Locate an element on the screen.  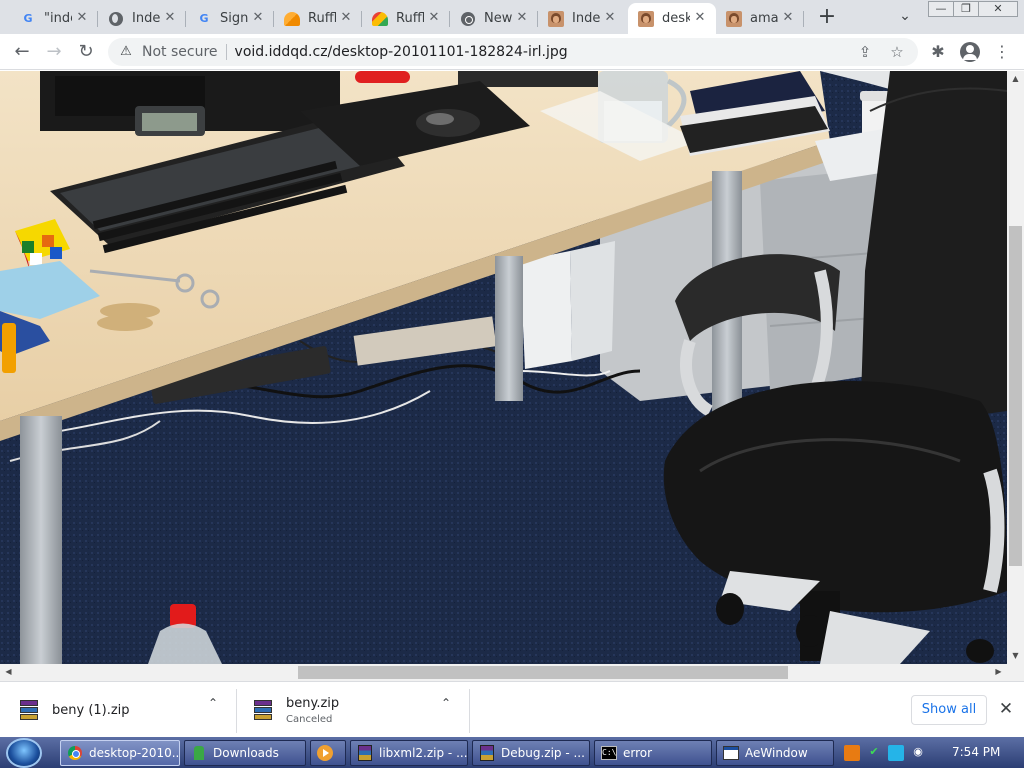
close-window-button: ✕ is located at coordinates (998, 9).